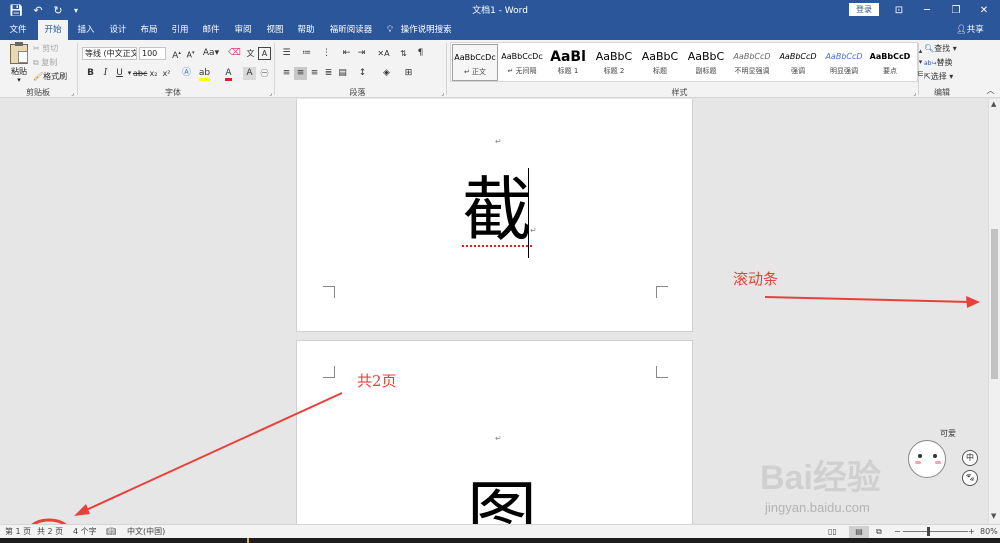  Describe the element at coordinates (500, 540) in the screenshot. I see `taskbar` at that location.